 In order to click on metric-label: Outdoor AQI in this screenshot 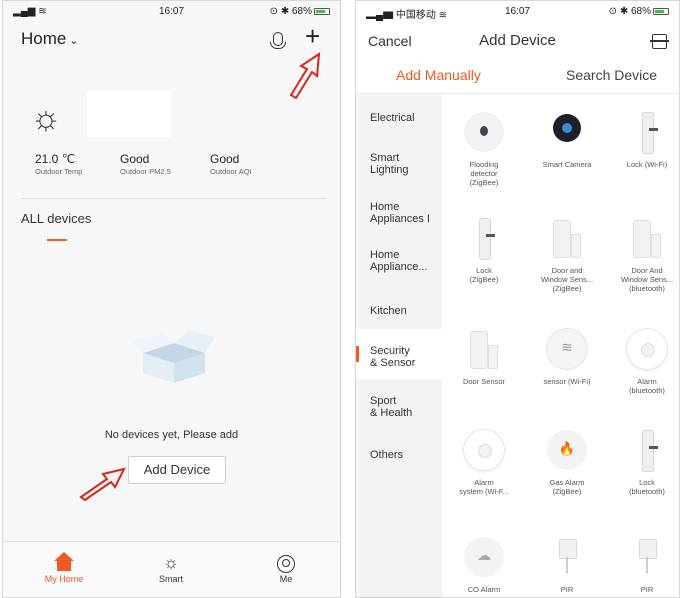, I will do `click(231, 171)`.